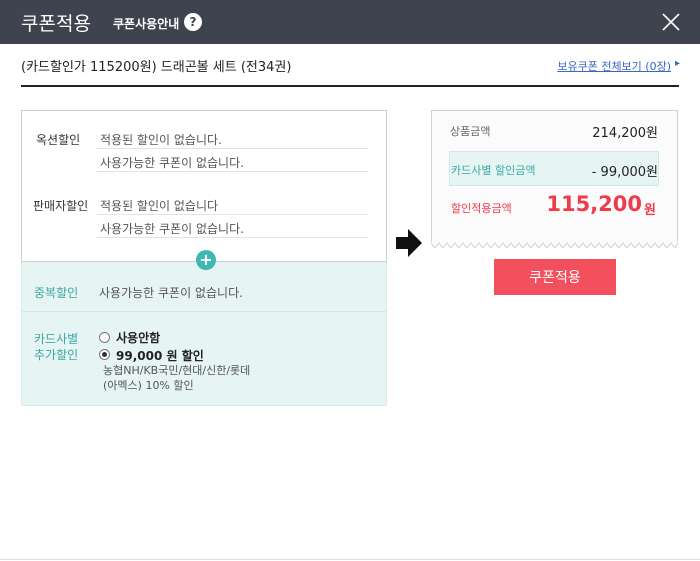 This screenshot has height=561, width=700. Describe the element at coordinates (146, 23) in the screenshot. I see `coupon-guide-link: 쿠폰사용안내` at that location.